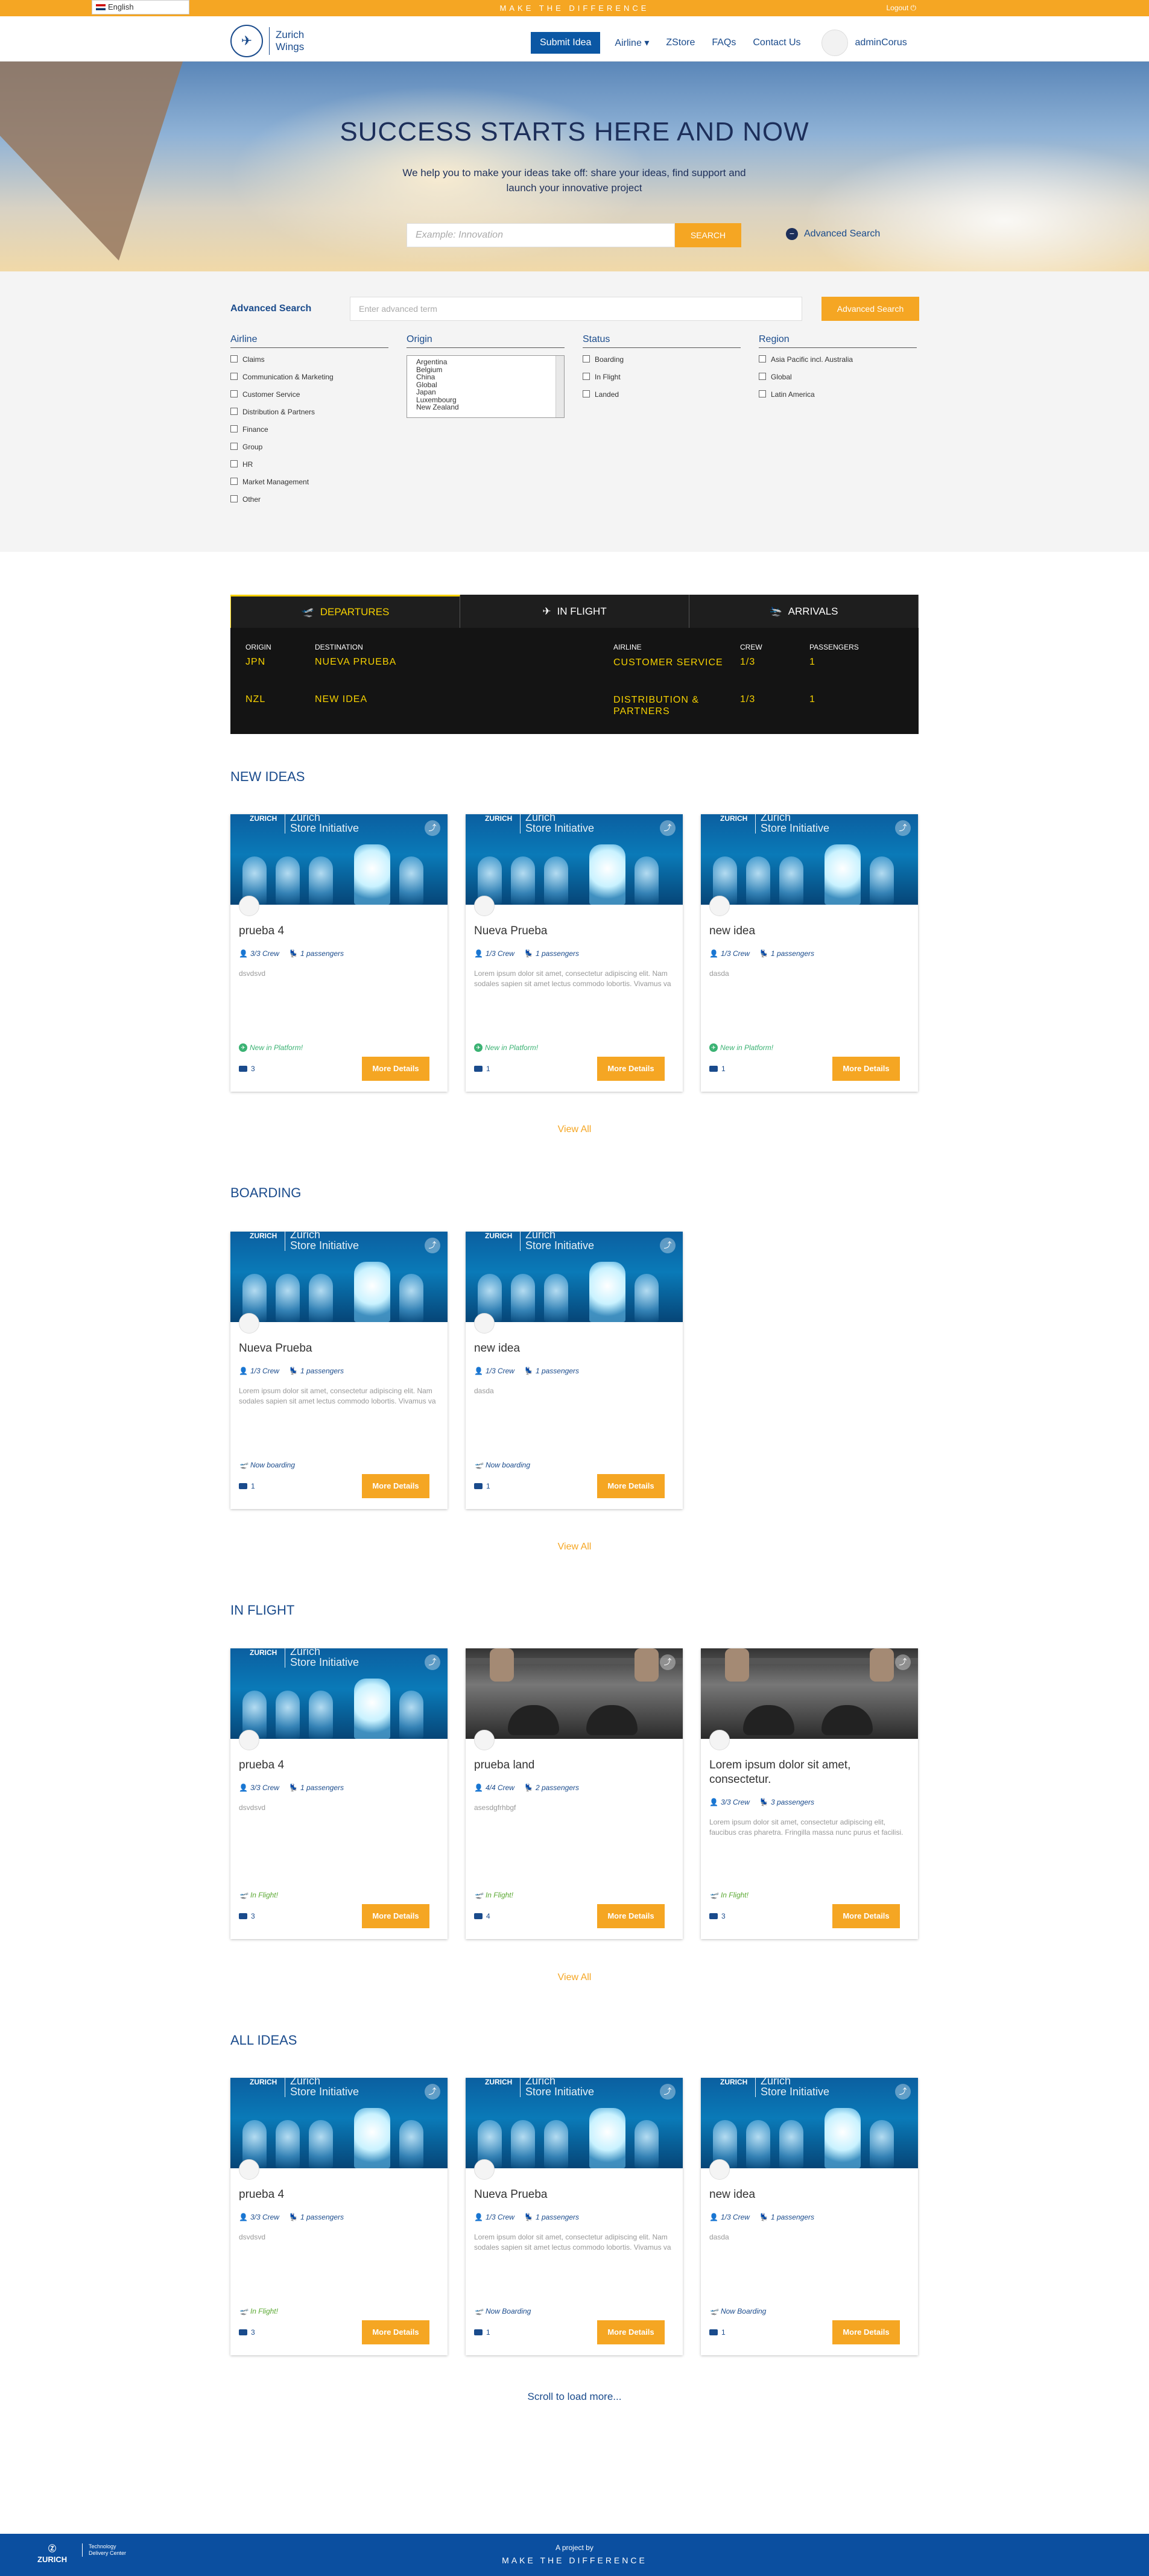 The image size is (1149, 2576). Describe the element at coordinates (662, 381) in the screenshot. I see `checkbox-in-flight: In Flight` at that location.